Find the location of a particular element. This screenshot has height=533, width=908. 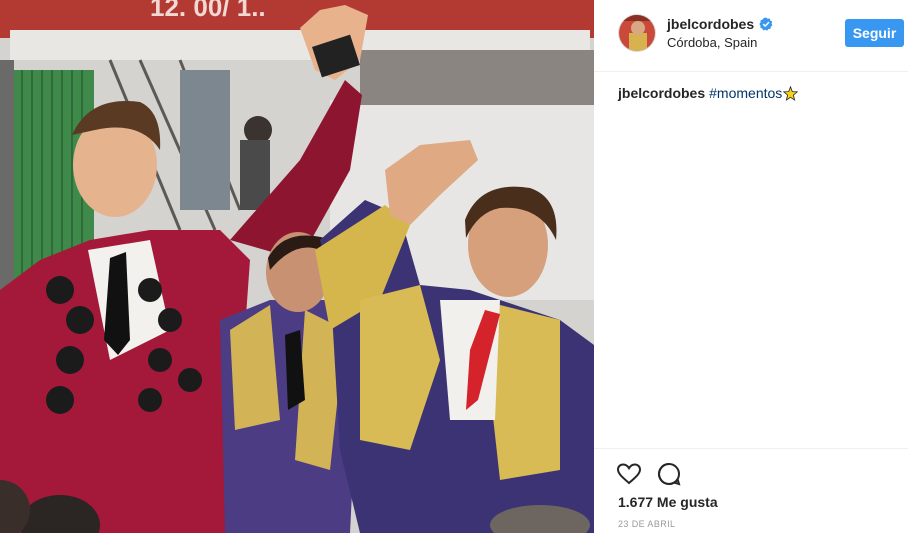

avatar is located at coordinates (637, 33).